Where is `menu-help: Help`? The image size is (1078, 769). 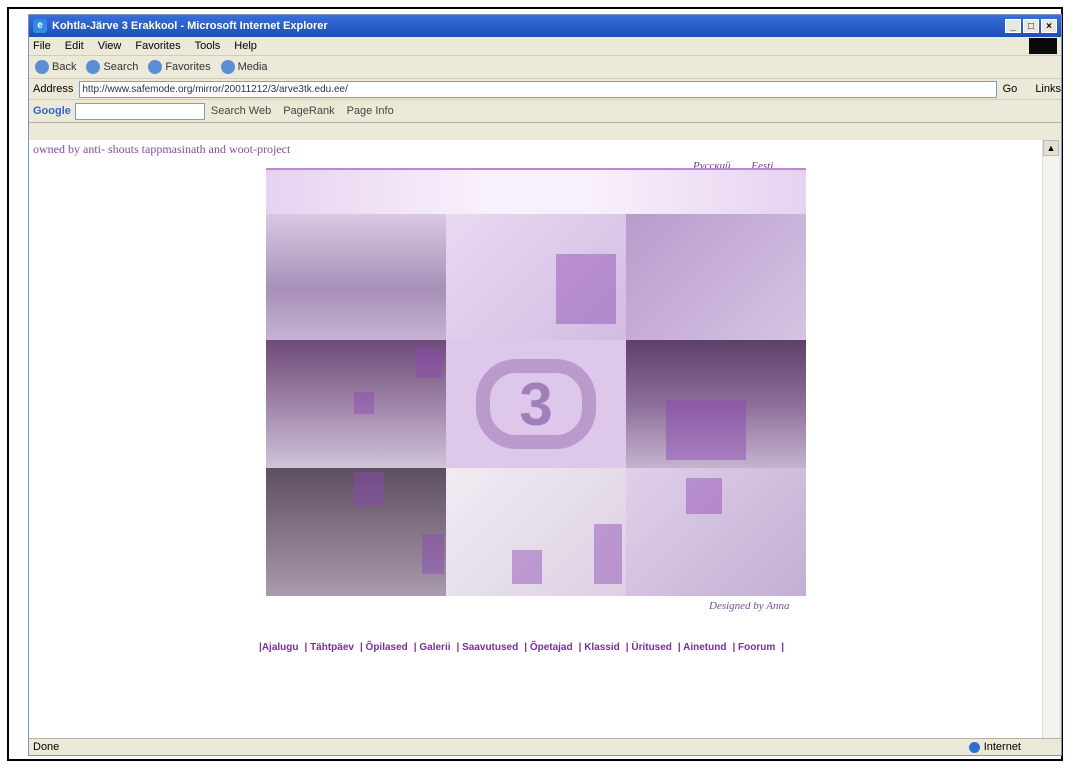
menu-help: Help is located at coordinates (245, 46).